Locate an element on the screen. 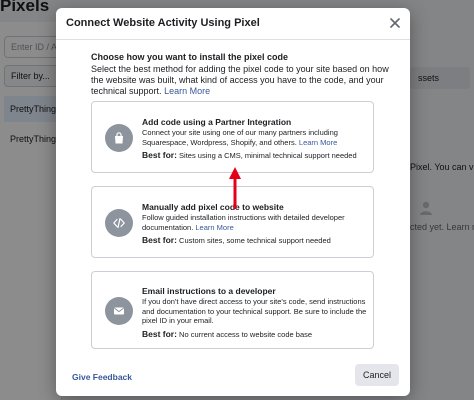 Image resolution: width=474 pixels, height=400 pixels. dialog-header: Connect Website Activity Using Pixel is located at coordinates (233, 24).